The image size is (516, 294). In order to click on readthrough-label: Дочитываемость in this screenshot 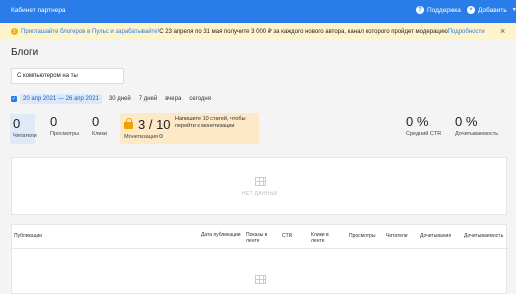, I will do `click(477, 134)`.